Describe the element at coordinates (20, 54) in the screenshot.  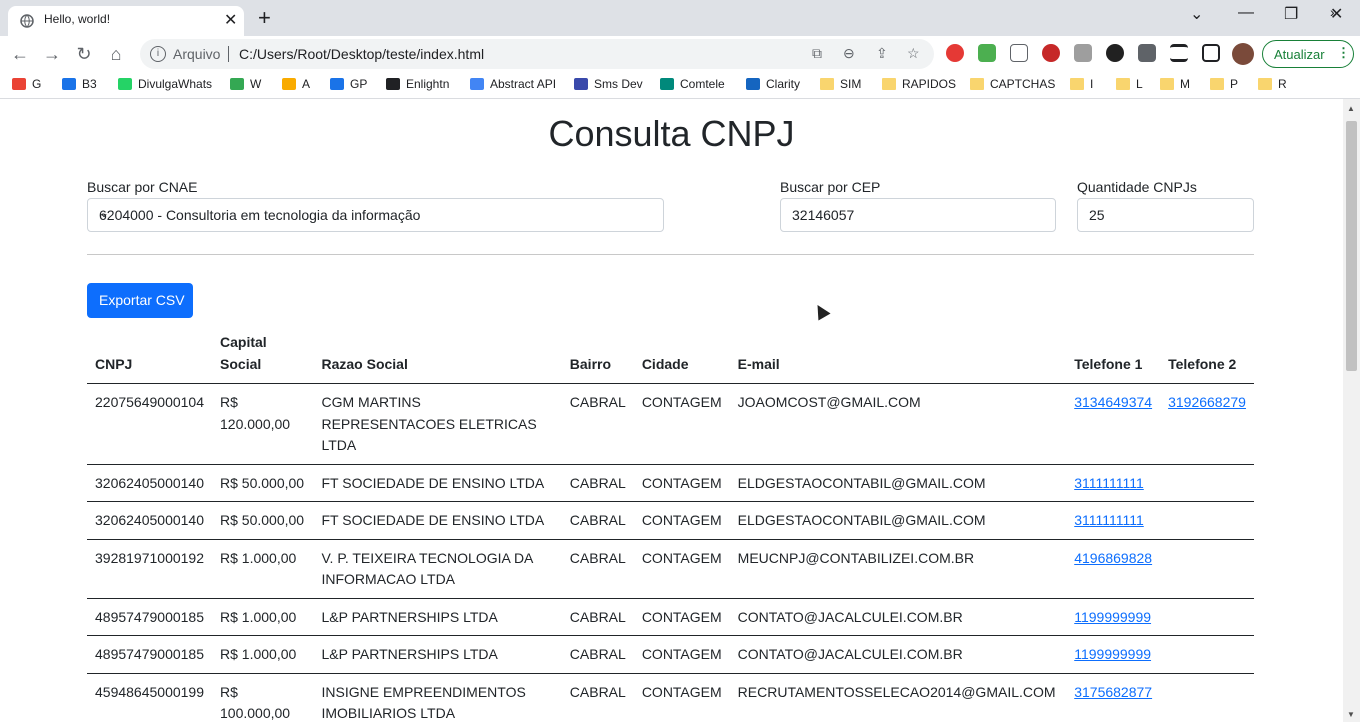
I see `back-icon: ←` at that location.